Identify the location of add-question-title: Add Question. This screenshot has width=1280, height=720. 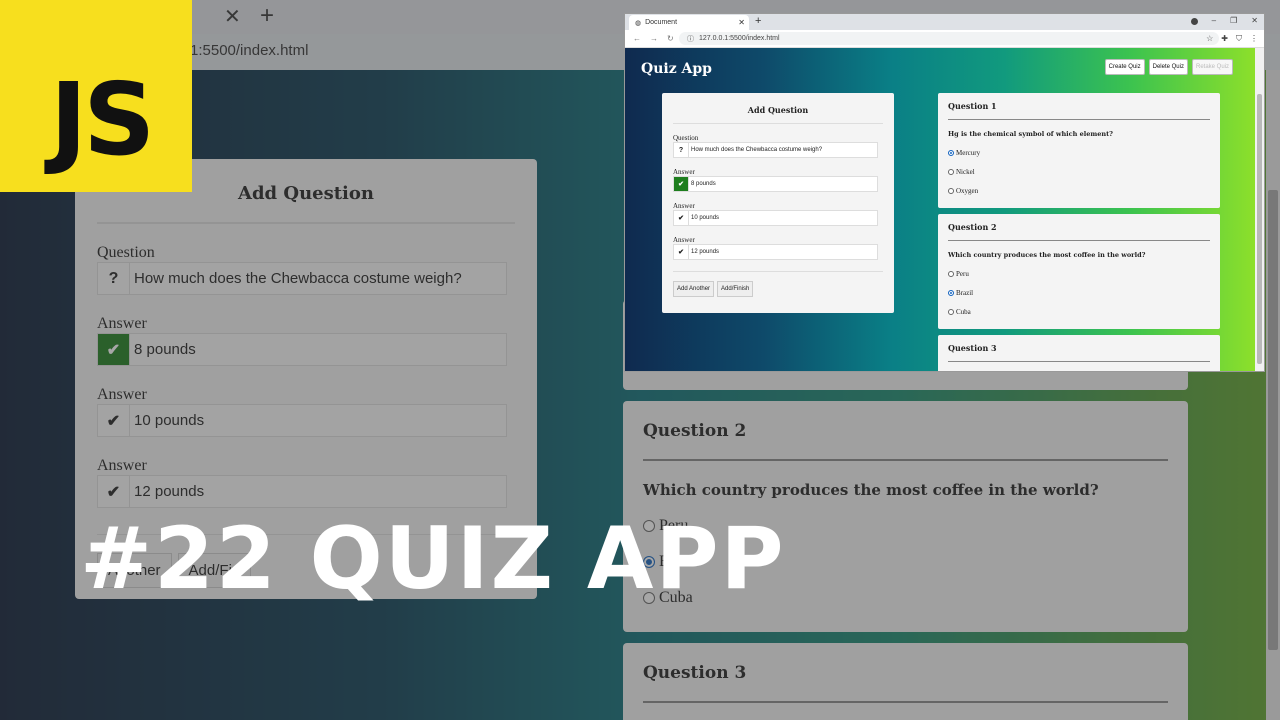
(778, 112).